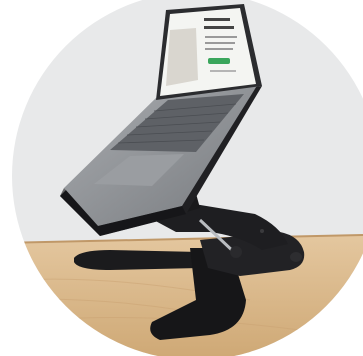  I want to click on screen-text-line, so click(221, 37).